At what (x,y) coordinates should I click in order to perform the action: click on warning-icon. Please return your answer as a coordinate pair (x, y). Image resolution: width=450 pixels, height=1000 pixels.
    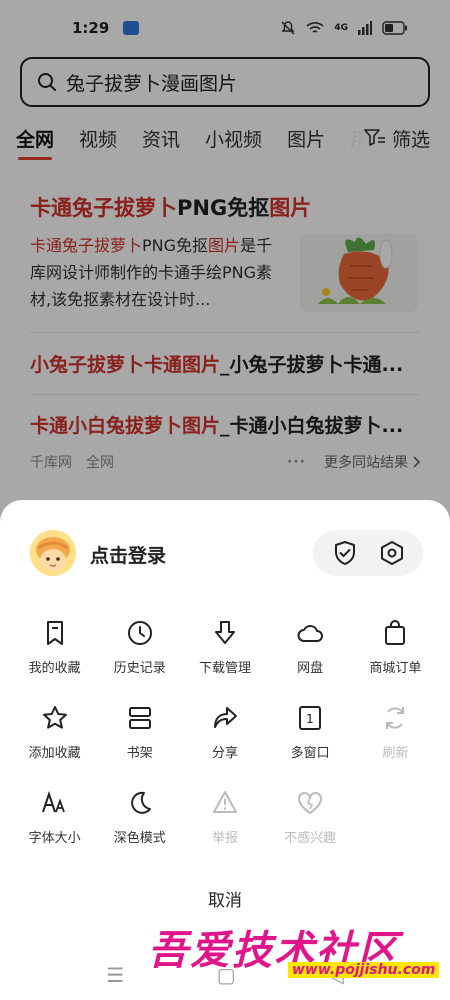
    Looking at the image, I should click on (224, 802).